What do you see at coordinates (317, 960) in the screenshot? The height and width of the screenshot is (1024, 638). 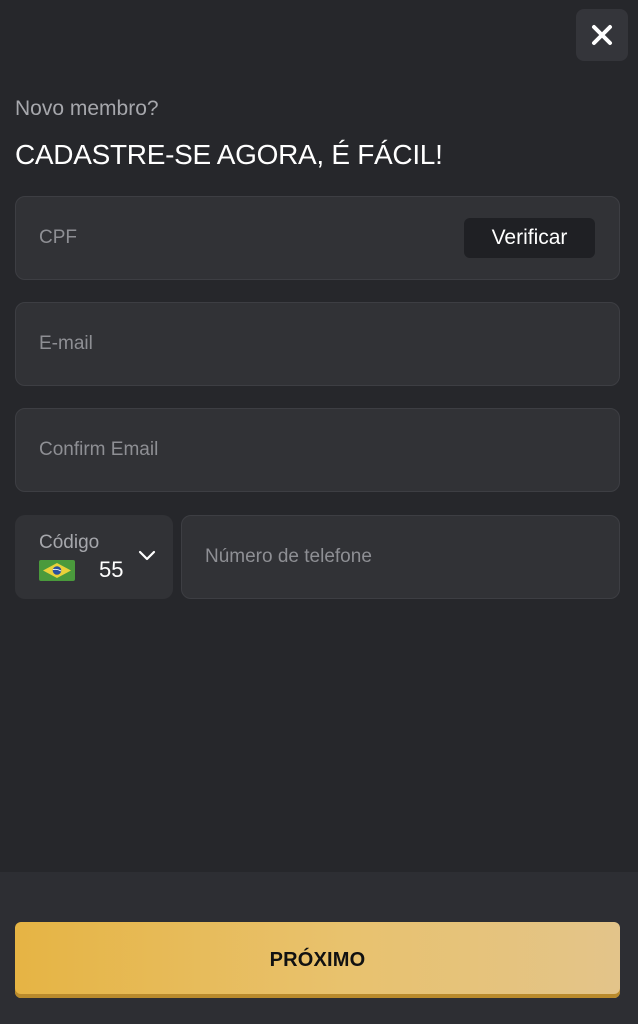 I see `next-button: PRÓXIMO` at bounding box center [317, 960].